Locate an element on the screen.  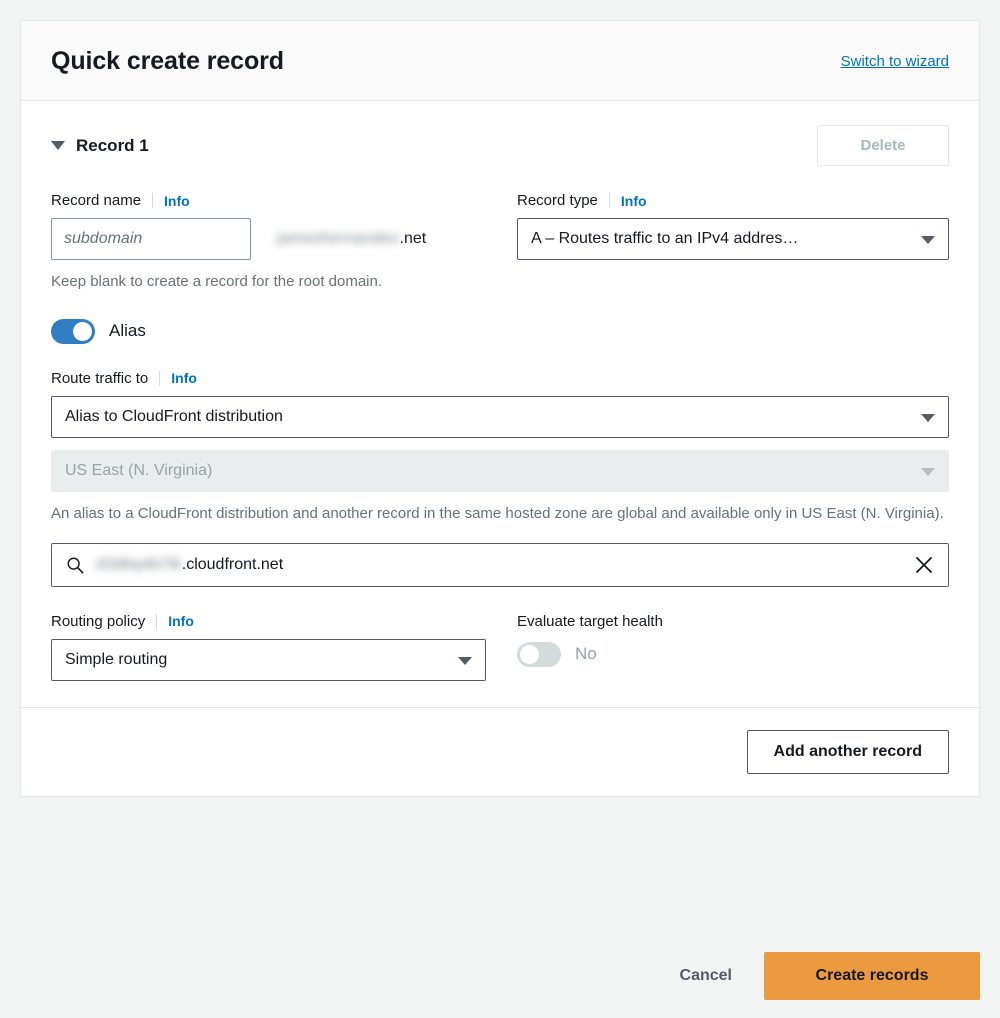
route-traffic-region-select: US East (N. Virginia) is located at coordinates (500, 470).